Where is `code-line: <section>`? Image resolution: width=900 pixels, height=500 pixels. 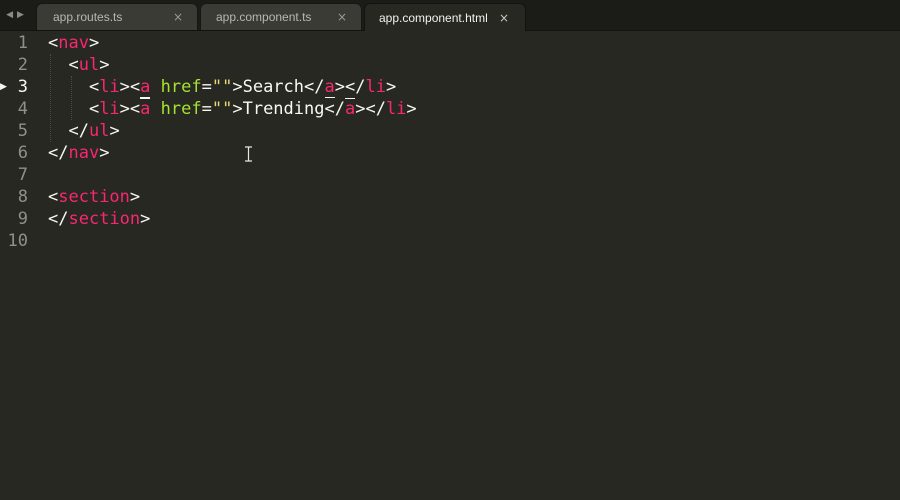
code-line: <section> is located at coordinates (94, 197).